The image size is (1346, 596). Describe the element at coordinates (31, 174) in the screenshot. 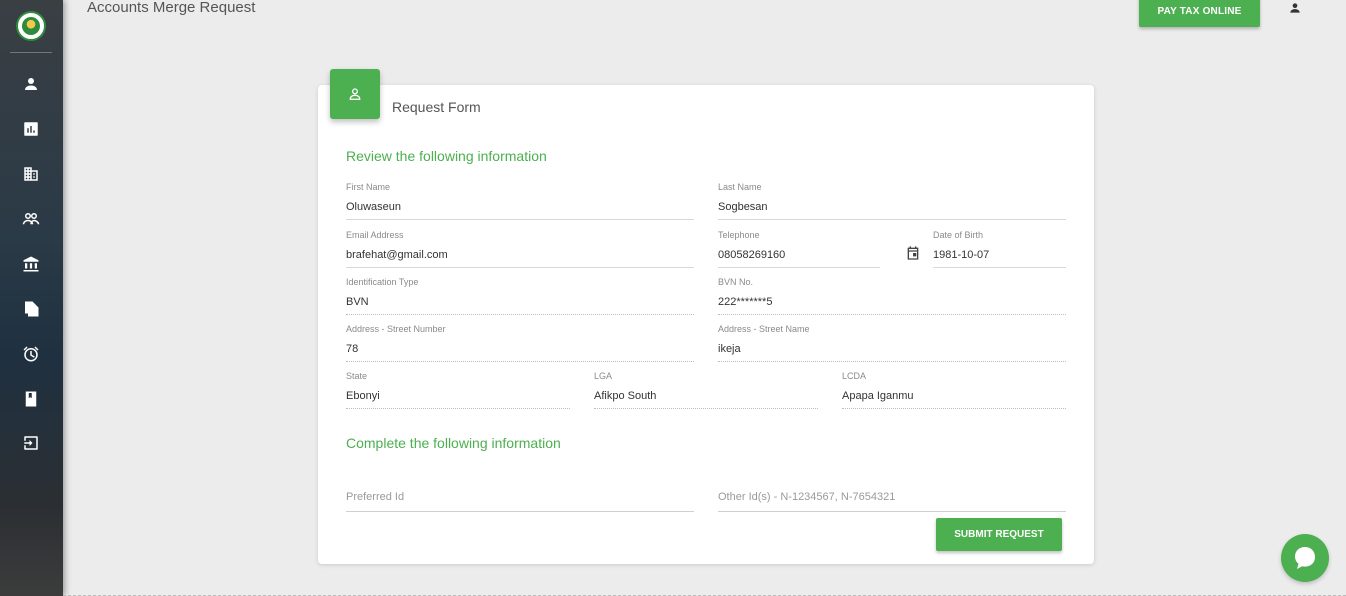

I see `building-icon` at that location.